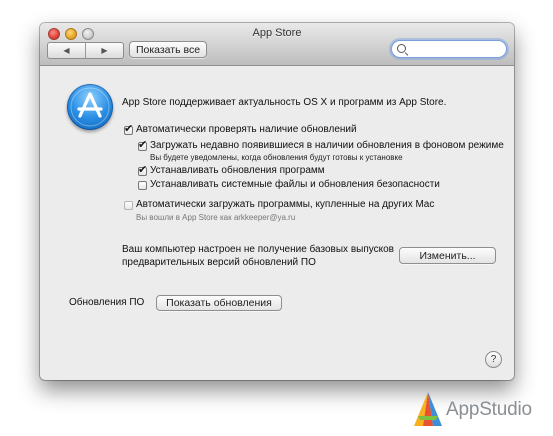 This screenshot has height=436, width=553. Describe the element at coordinates (489, 409) in the screenshot. I see `watermark-text: AppStudio` at that location.